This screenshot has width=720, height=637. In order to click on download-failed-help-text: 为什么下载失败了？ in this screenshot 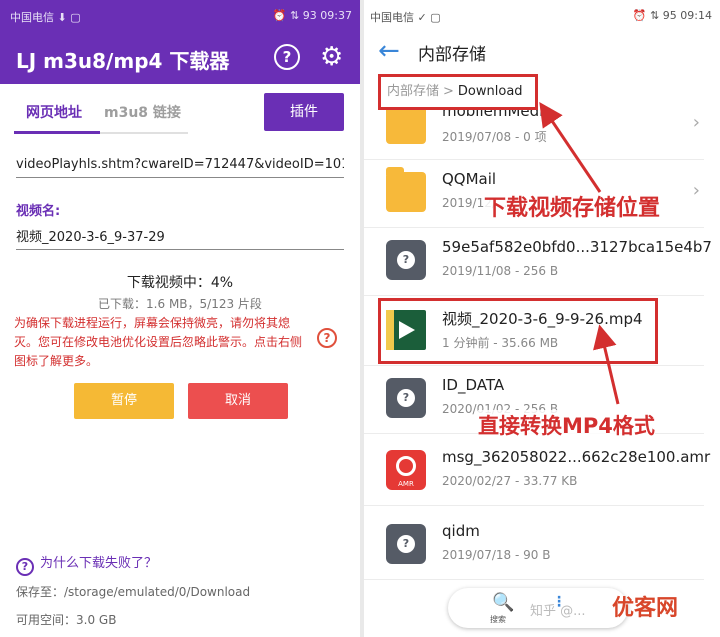, I will do `click(99, 563)`.